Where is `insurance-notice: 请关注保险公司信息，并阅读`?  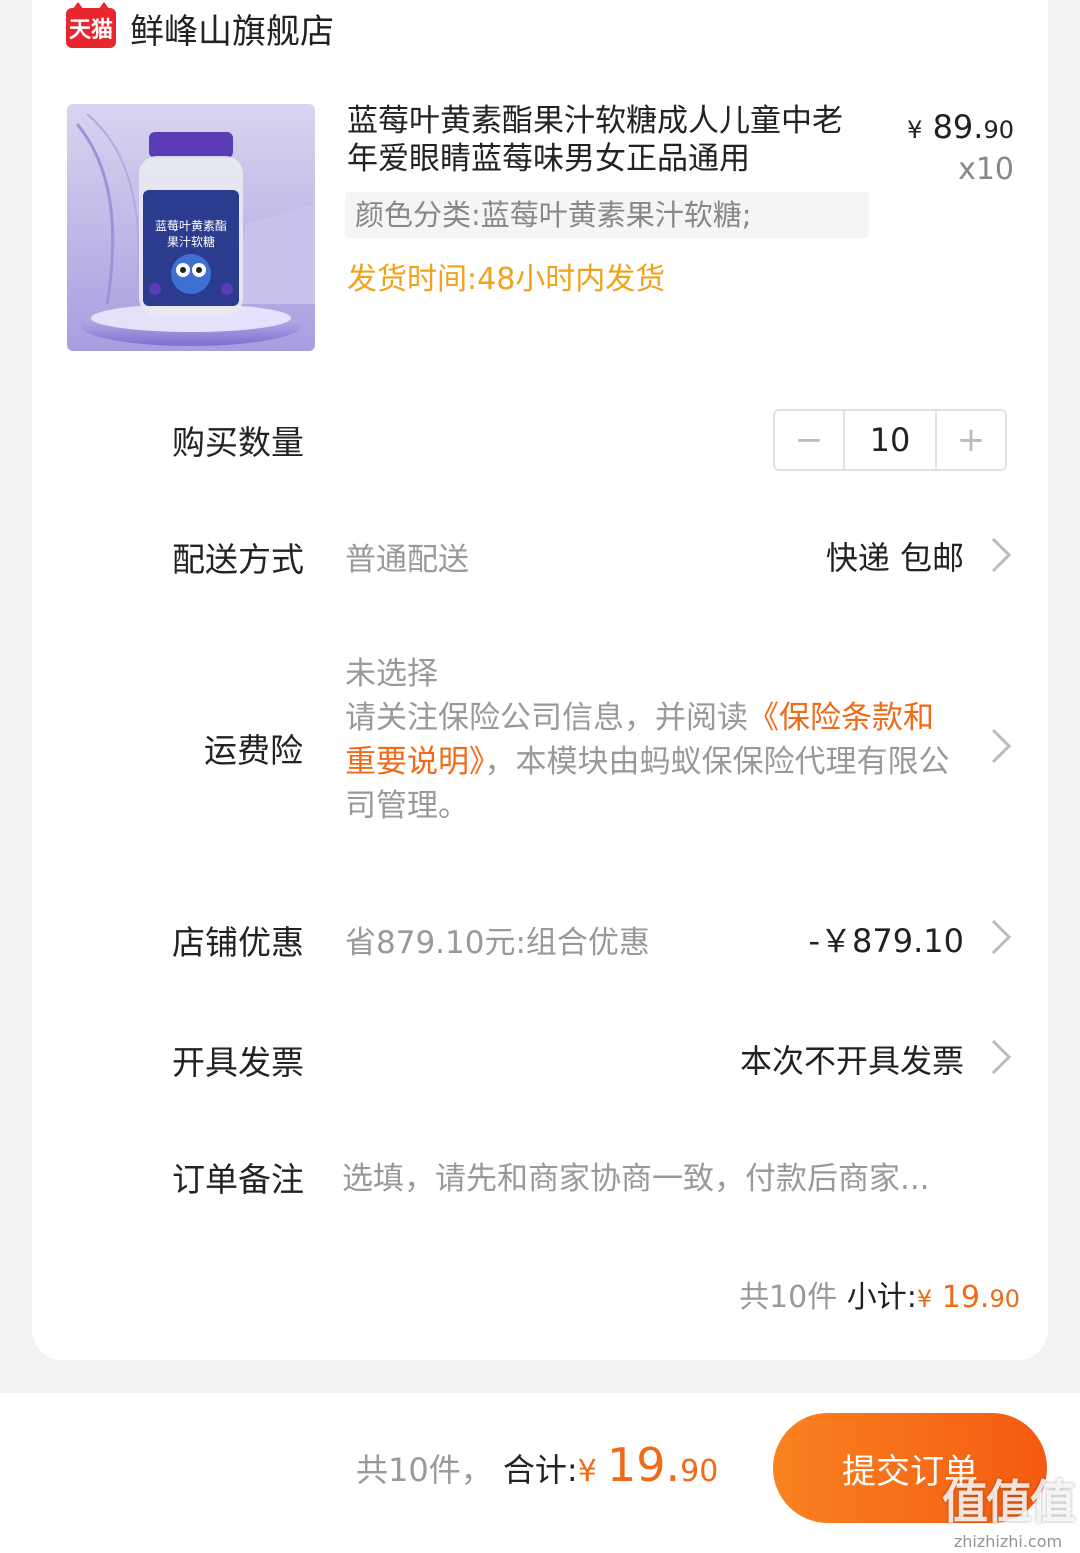
insurance-notice: 请关注保险公司信息，并阅读 is located at coordinates (546, 718).